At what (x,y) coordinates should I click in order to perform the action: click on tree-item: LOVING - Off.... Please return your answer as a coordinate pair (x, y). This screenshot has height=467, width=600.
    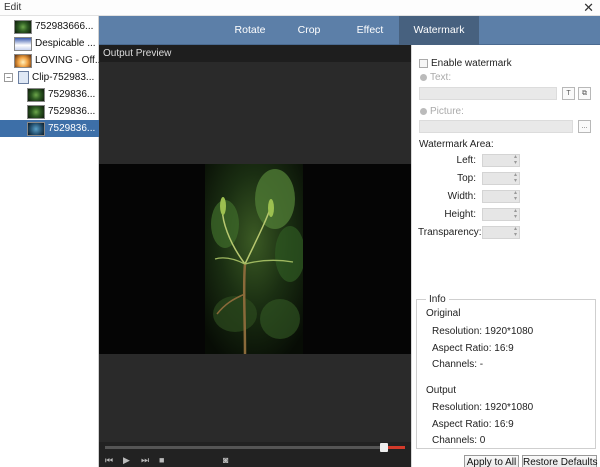
    Looking at the image, I should click on (49, 60).